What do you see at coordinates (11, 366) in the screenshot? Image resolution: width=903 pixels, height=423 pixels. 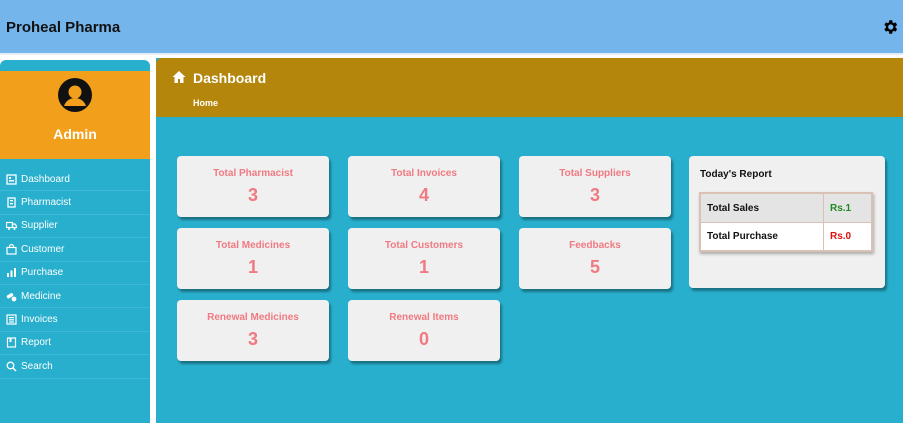 I see `search-icon` at bounding box center [11, 366].